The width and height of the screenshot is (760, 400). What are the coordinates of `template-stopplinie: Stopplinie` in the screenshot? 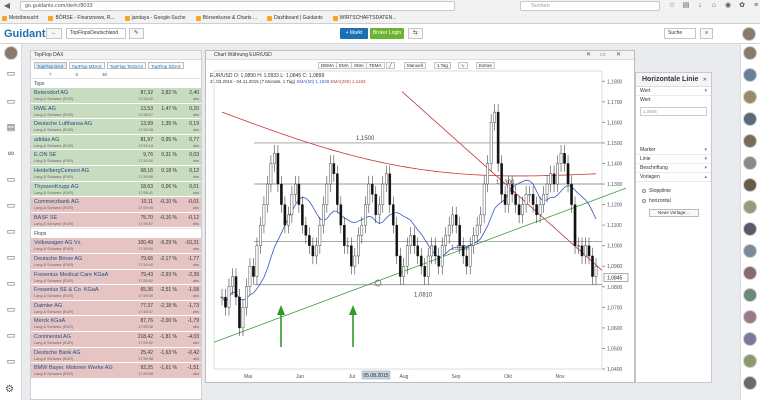 It's located at (673, 191).